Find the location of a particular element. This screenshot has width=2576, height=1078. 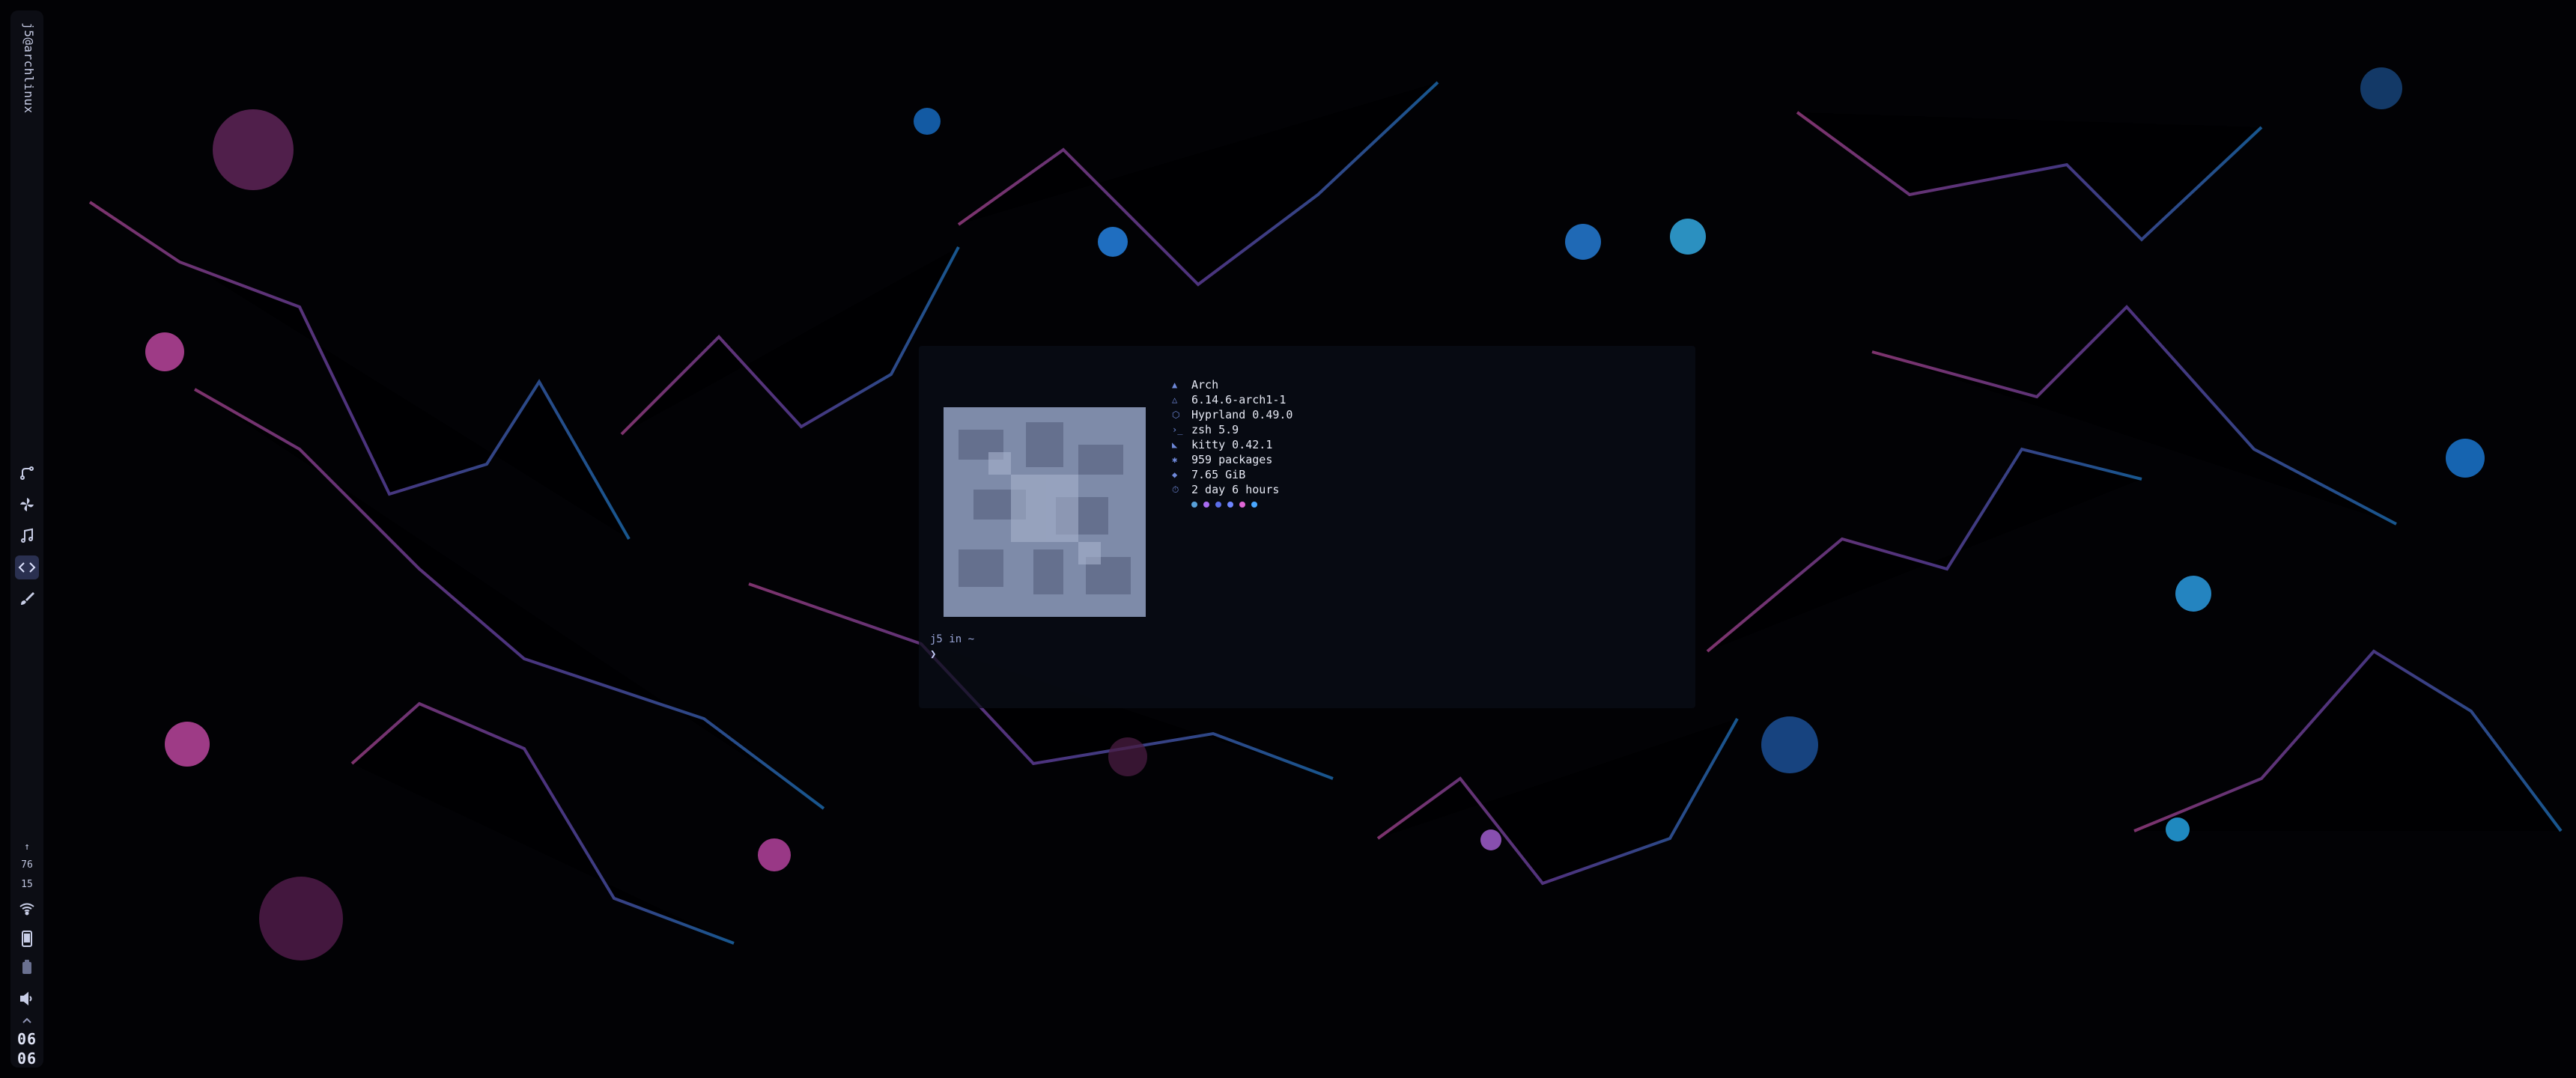

info-row-os: ▲ Arch is located at coordinates (1232, 384).